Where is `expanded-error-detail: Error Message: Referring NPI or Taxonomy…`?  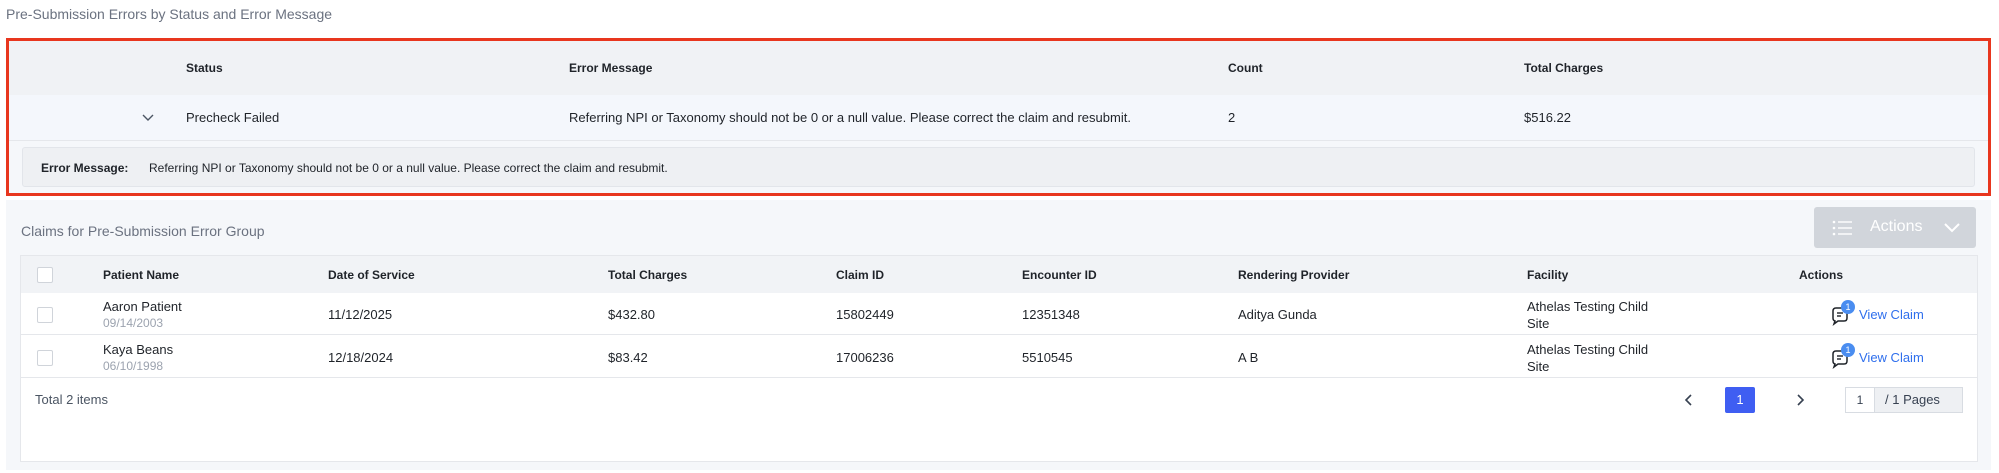 expanded-error-detail: Error Message: Referring NPI or Taxonomy… is located at coordinates (998, 167).